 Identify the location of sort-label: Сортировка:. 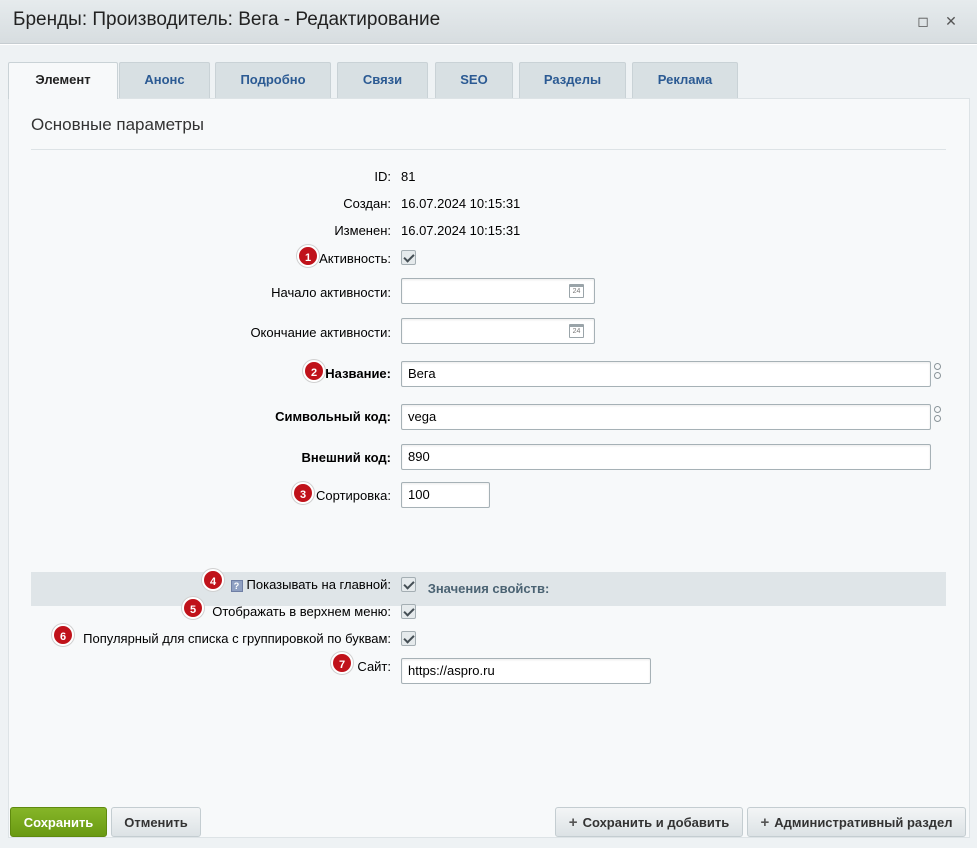
(353, 495).